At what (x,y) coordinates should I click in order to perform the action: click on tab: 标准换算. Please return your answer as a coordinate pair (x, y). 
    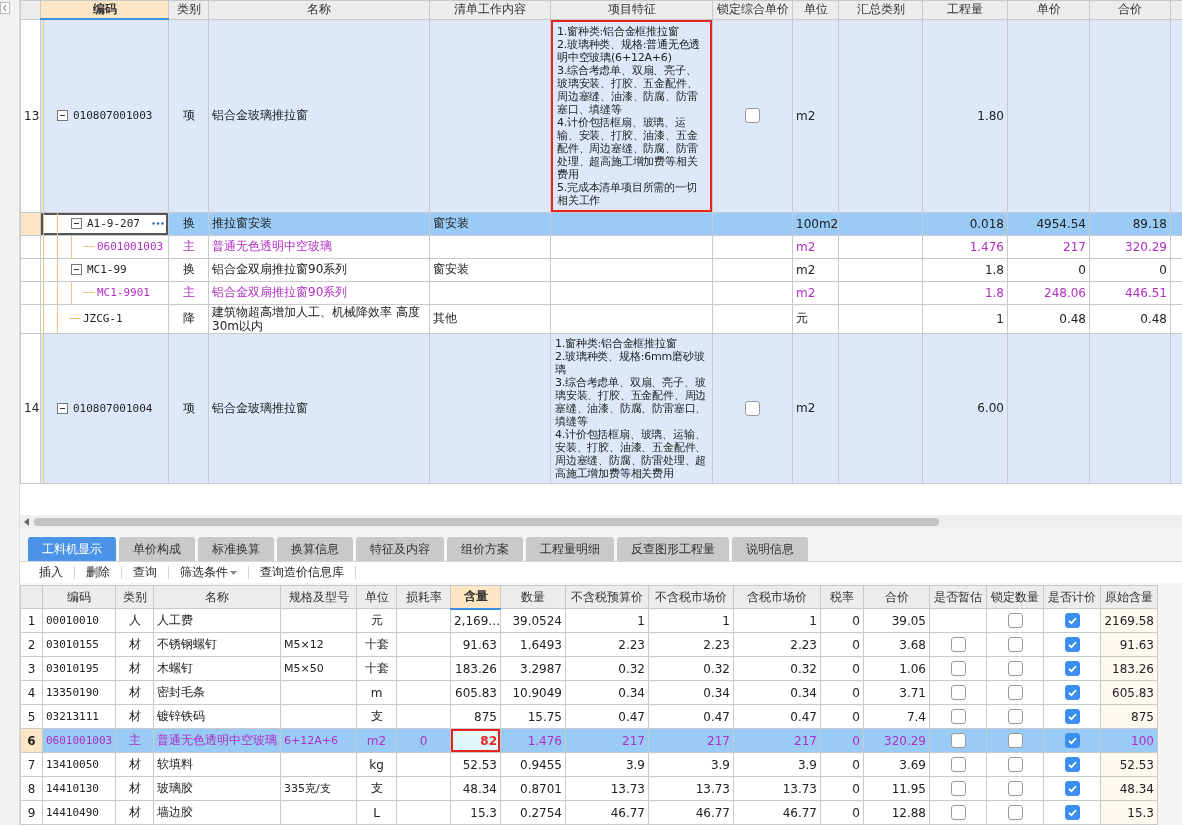
    Looking at the image, I should click on (236, 549).